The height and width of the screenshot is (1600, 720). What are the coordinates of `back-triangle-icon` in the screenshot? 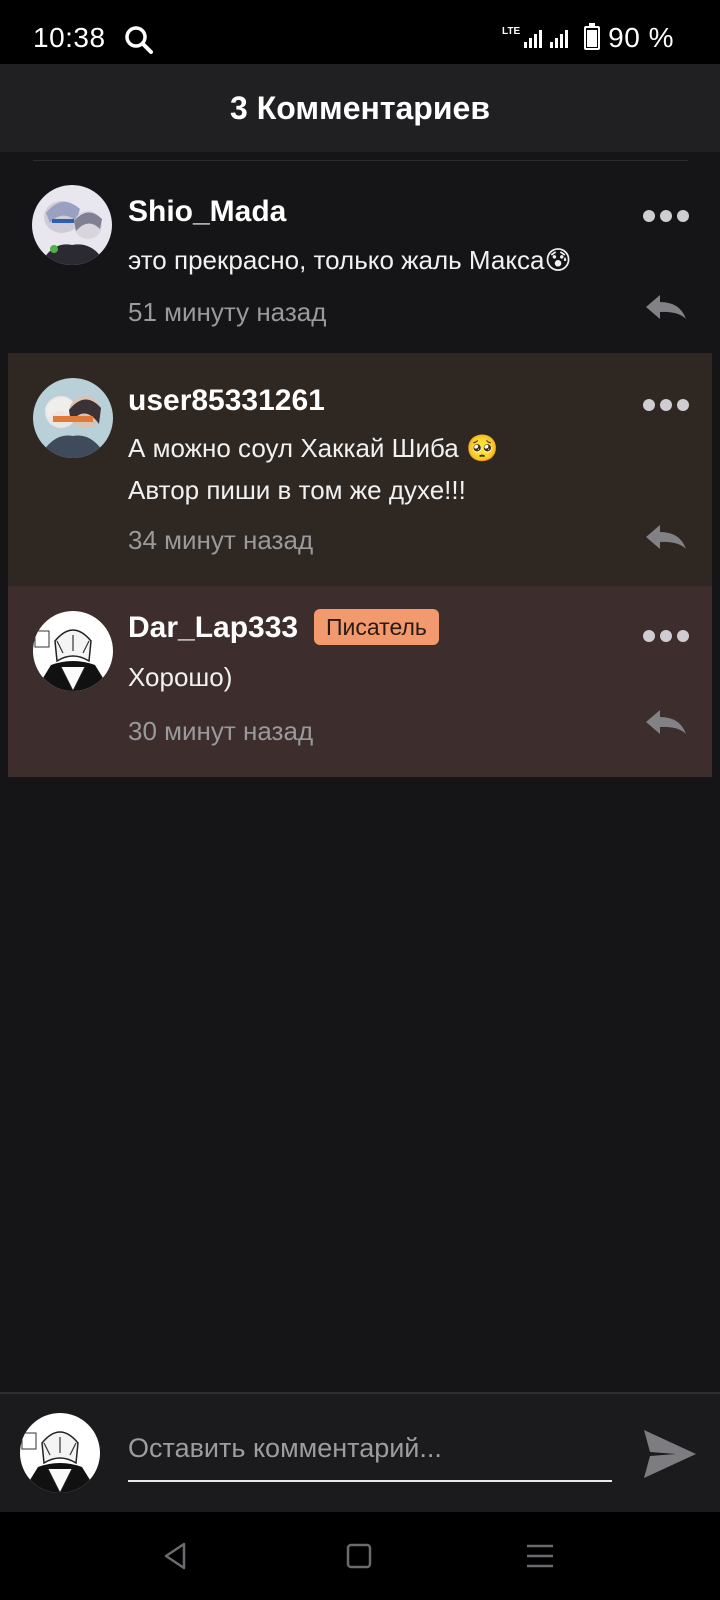 It's located at (176, 1556).